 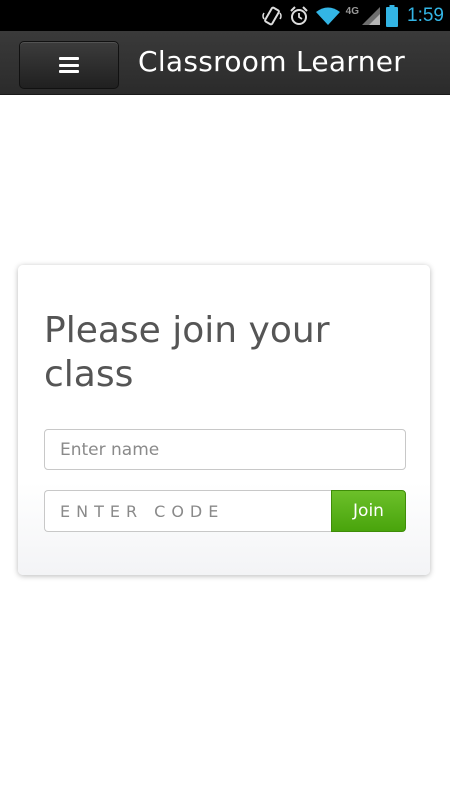 I want to click on hamburger-menu-icon, so click(x=69, y=65).